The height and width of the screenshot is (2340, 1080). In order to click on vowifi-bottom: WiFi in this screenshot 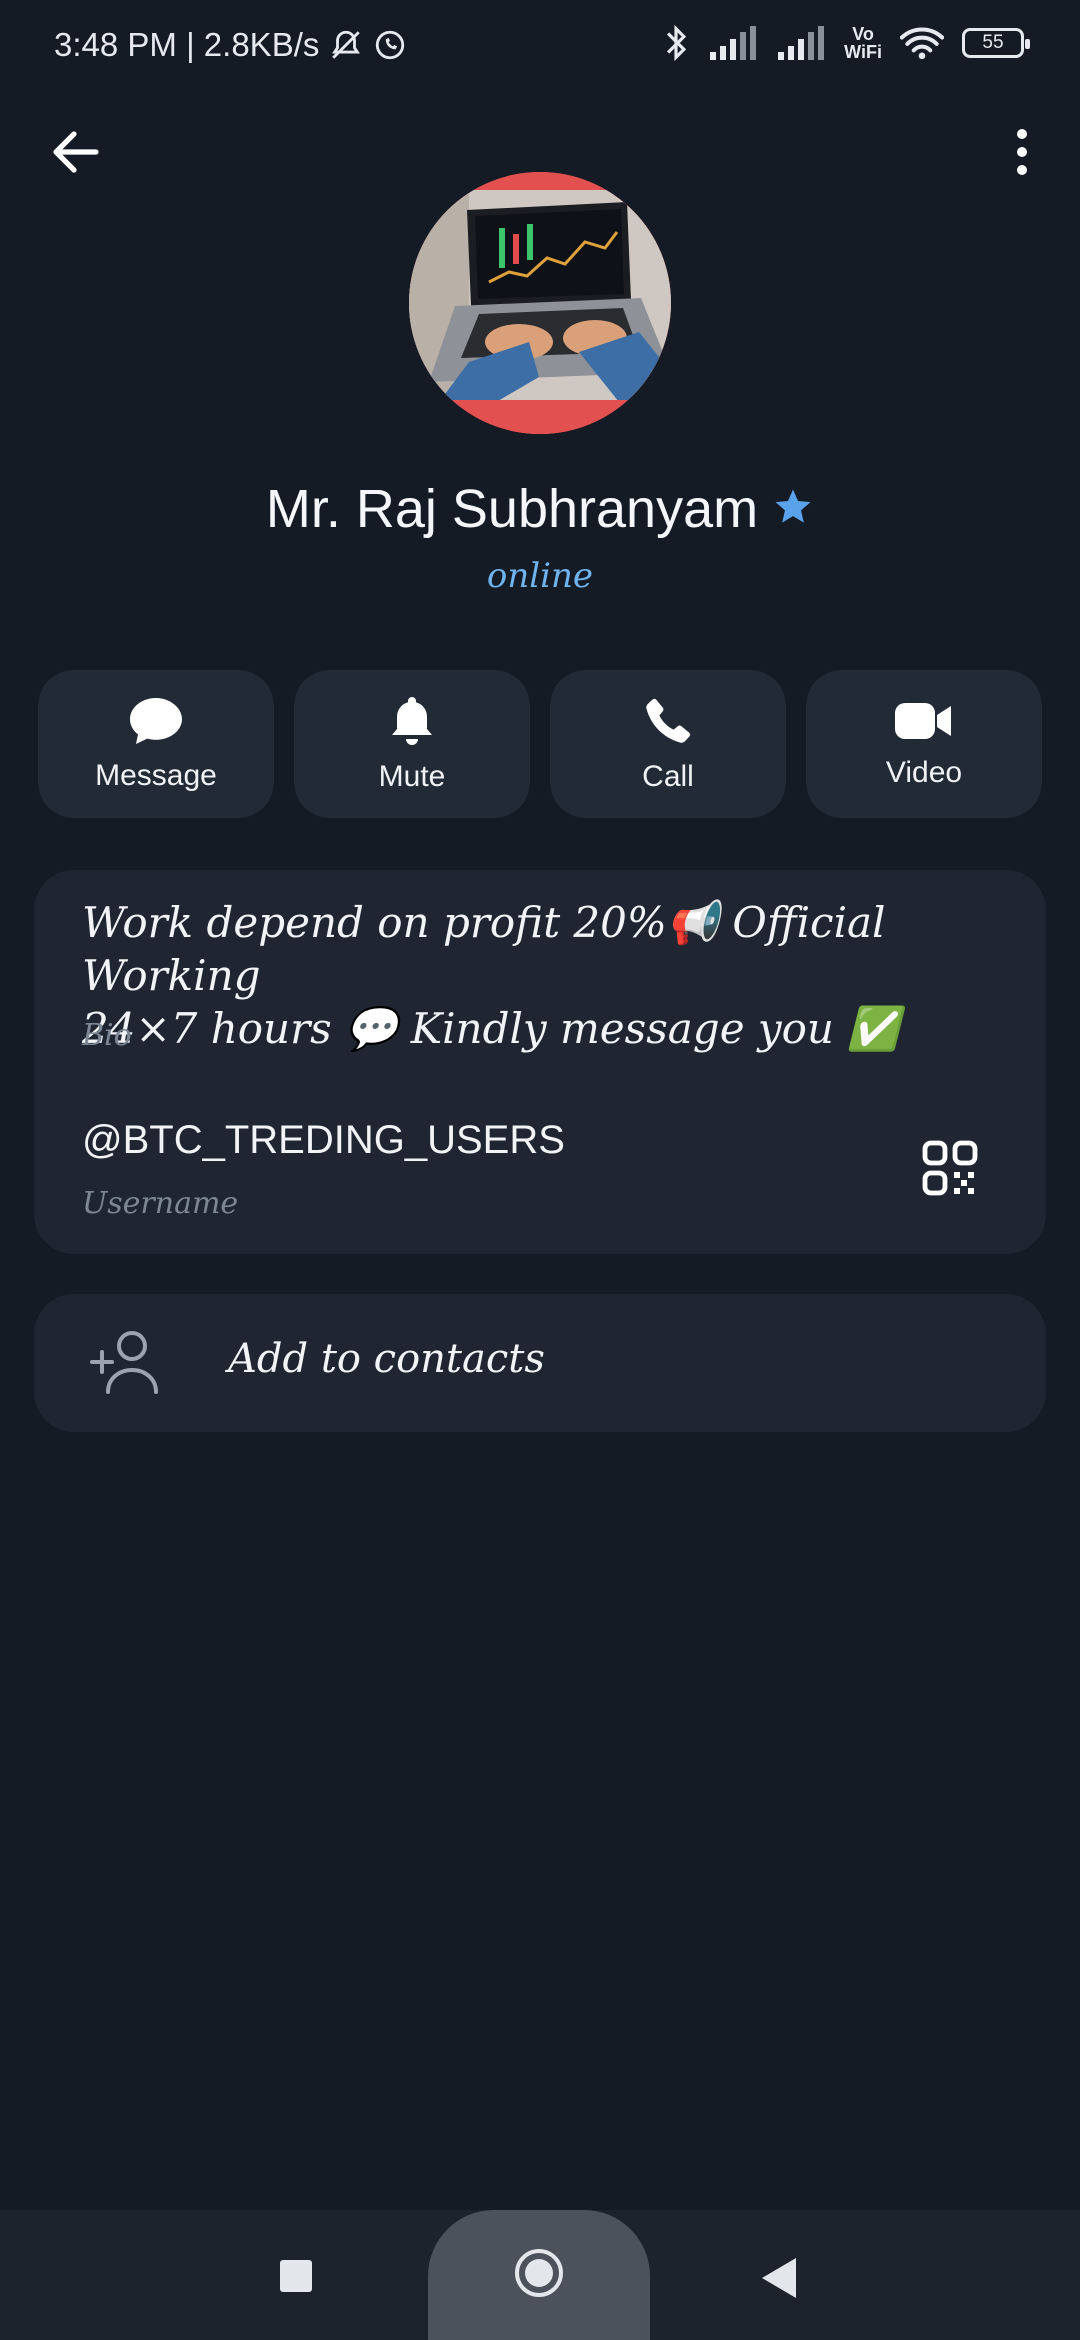, I will do `click(863, 52)`.